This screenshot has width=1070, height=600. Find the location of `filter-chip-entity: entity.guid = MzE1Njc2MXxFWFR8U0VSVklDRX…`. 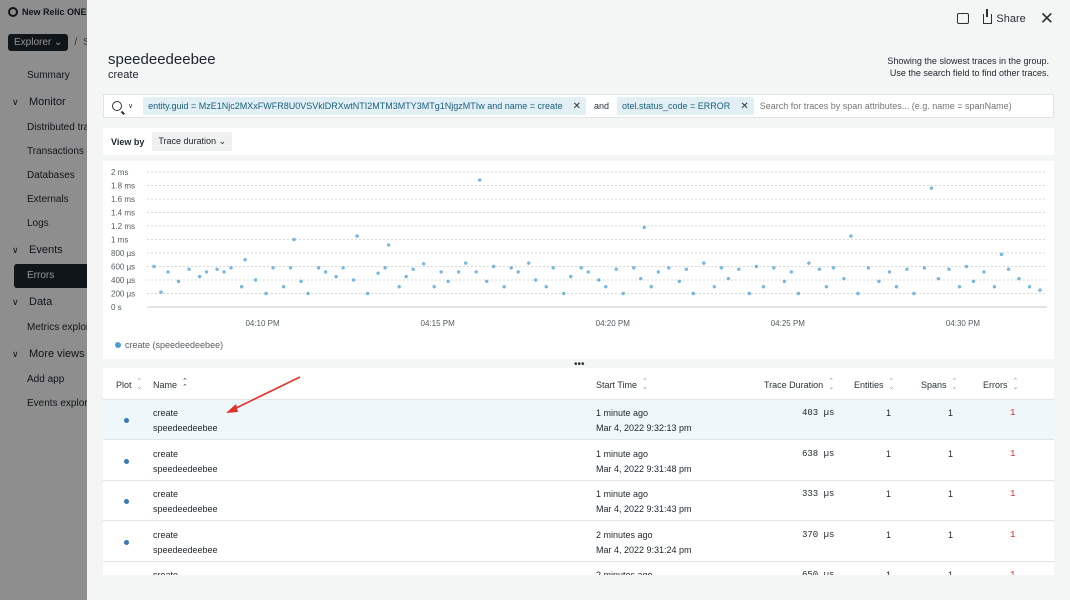

filter-chip-entity: entity.guid = MzE1Njc2MXxFWFR8U0VSVklDRX… is located at coordinates (364, 106).